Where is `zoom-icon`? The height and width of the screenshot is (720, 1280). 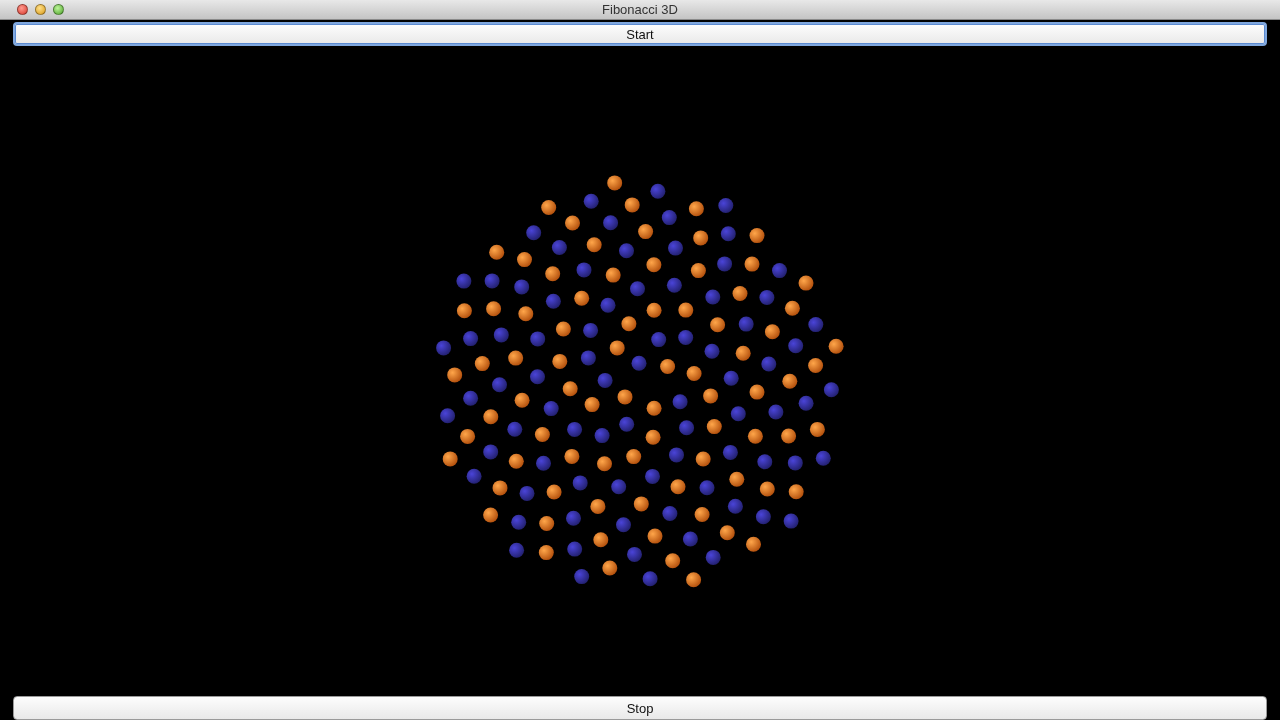 zoom-icon is located at coordinates (58, 9).